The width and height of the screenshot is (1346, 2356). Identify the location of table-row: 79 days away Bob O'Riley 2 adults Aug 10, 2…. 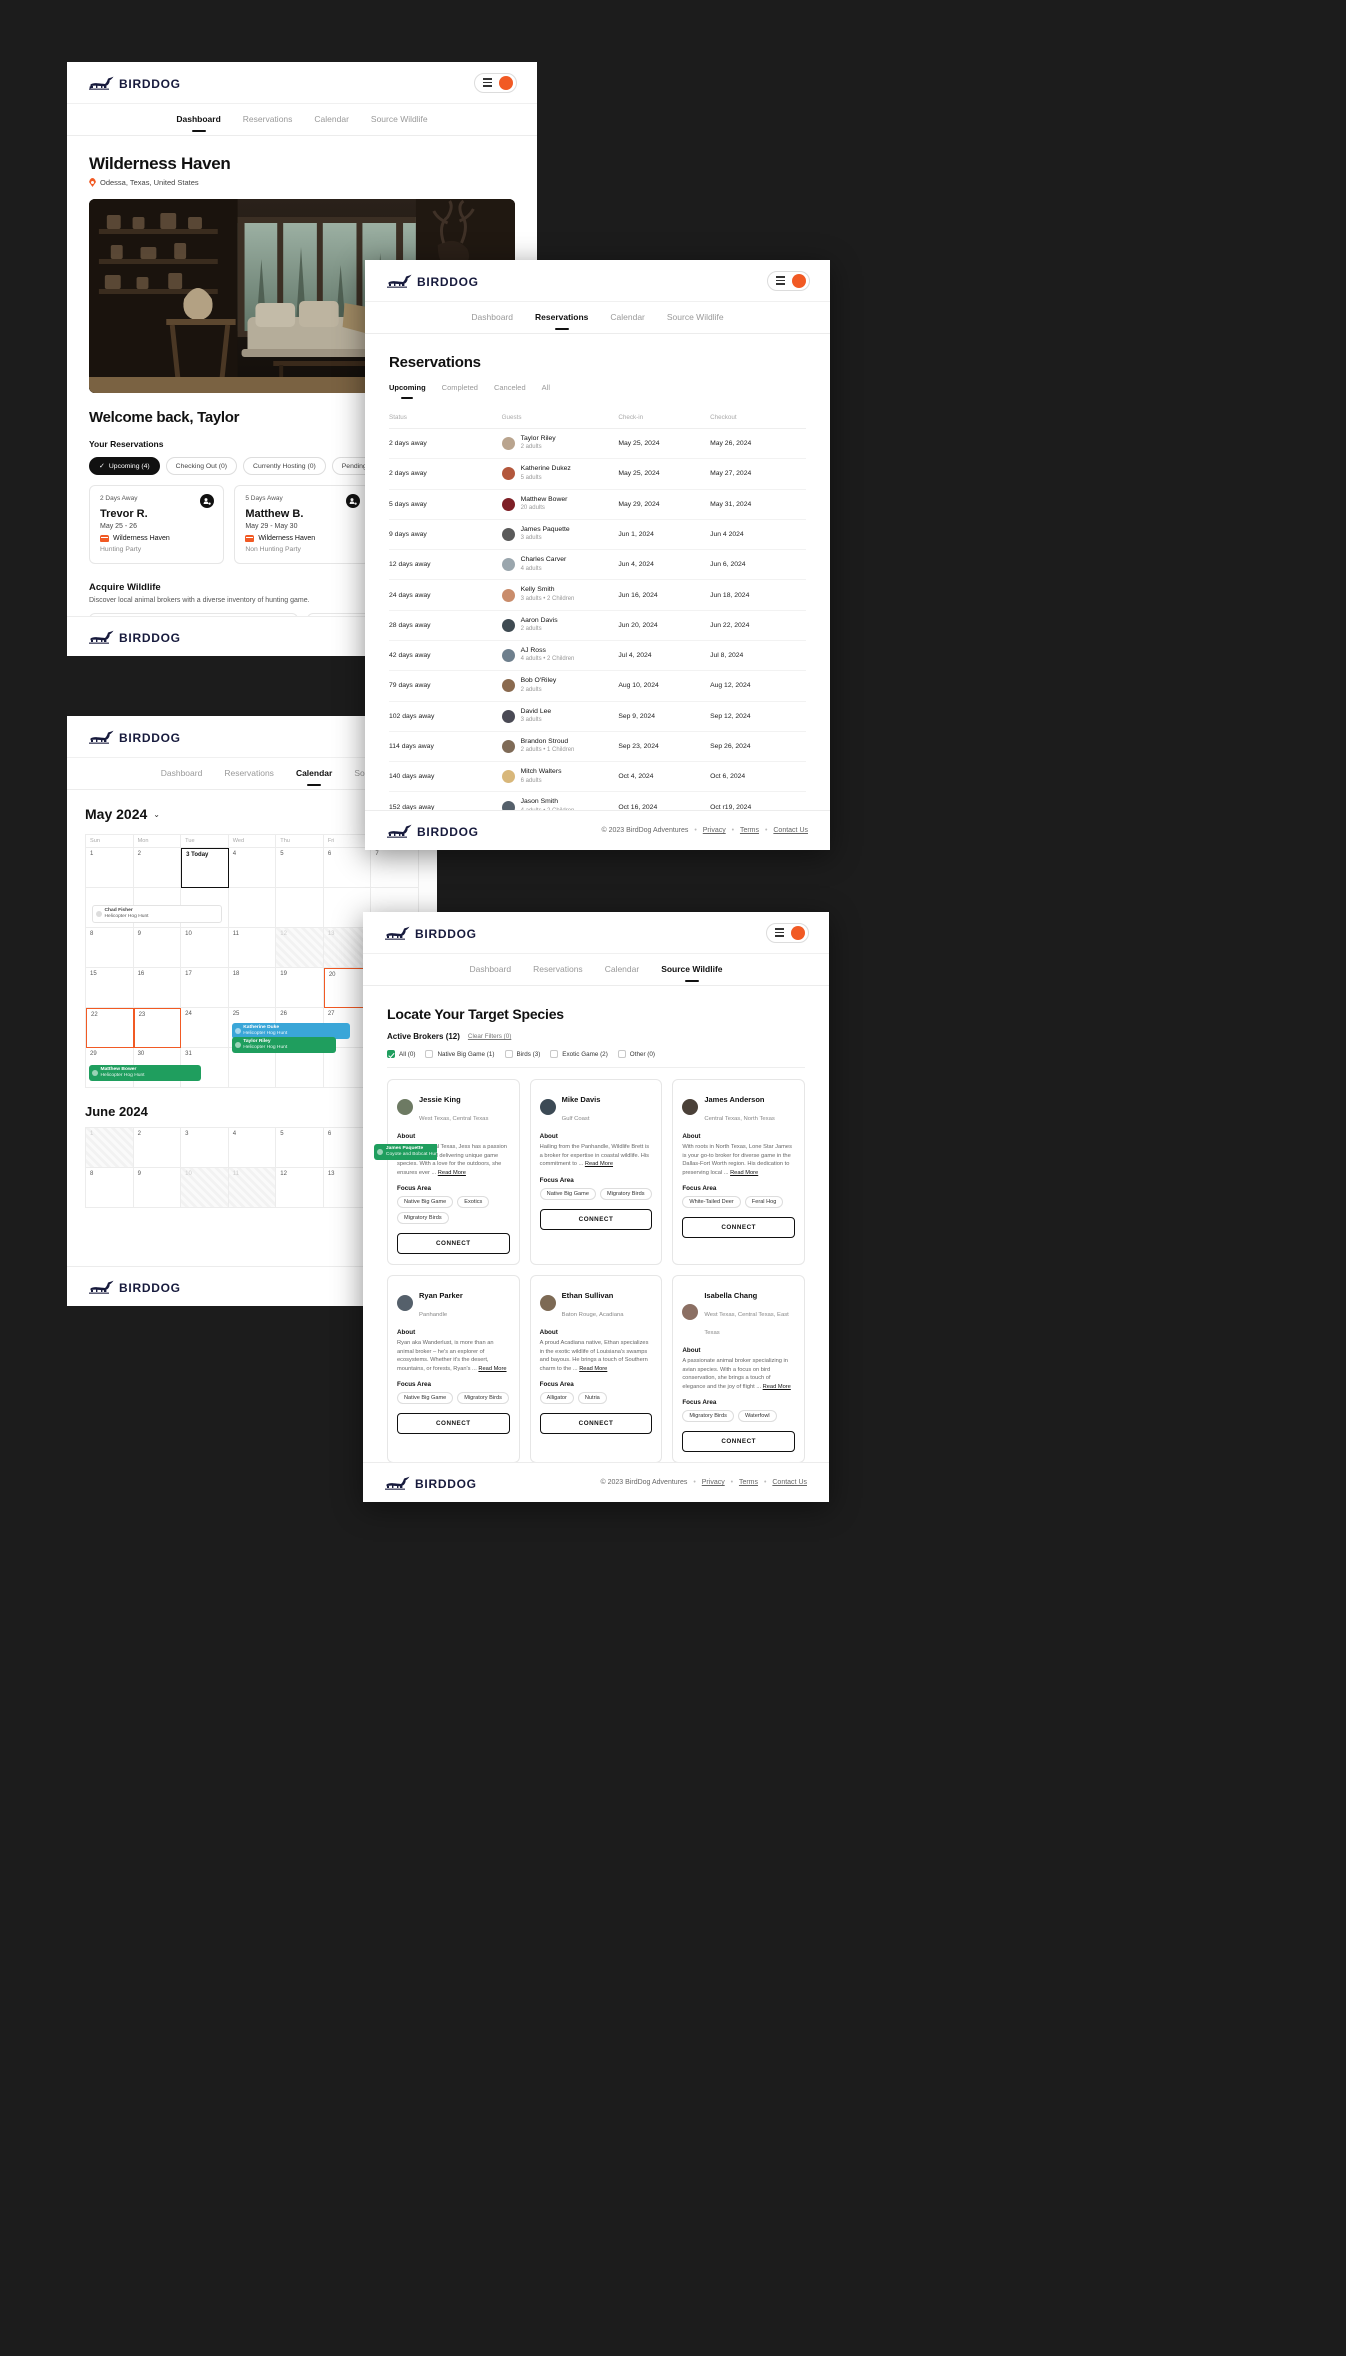
(597, 686).